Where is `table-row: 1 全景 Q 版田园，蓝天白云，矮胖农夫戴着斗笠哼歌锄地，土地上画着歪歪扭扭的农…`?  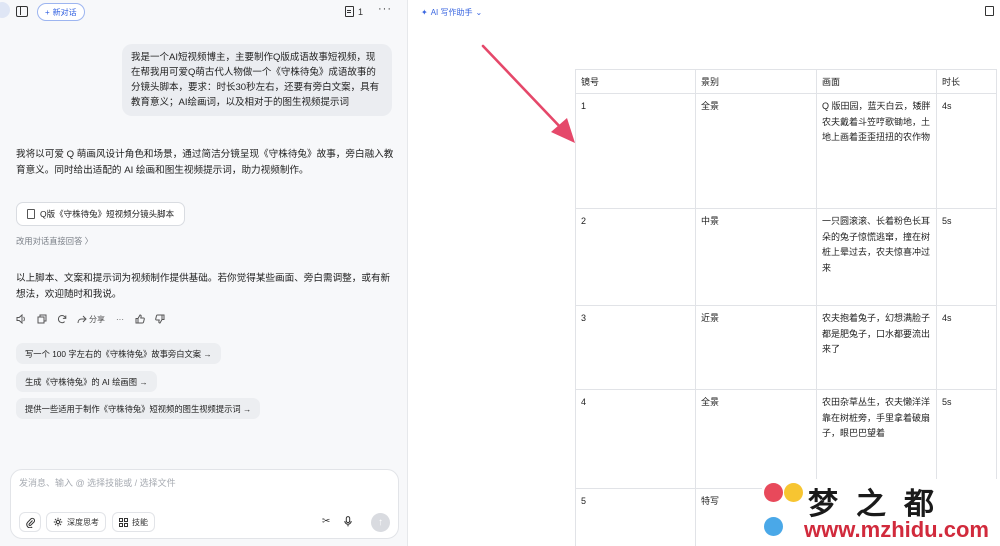
table-row: 1 全景 Q 版田园，蓝天白云，矮胖农夫戴着斗笠哼歌锄地，土地上画着歪歪扭扭的农… is located at coordinates (786, 151).